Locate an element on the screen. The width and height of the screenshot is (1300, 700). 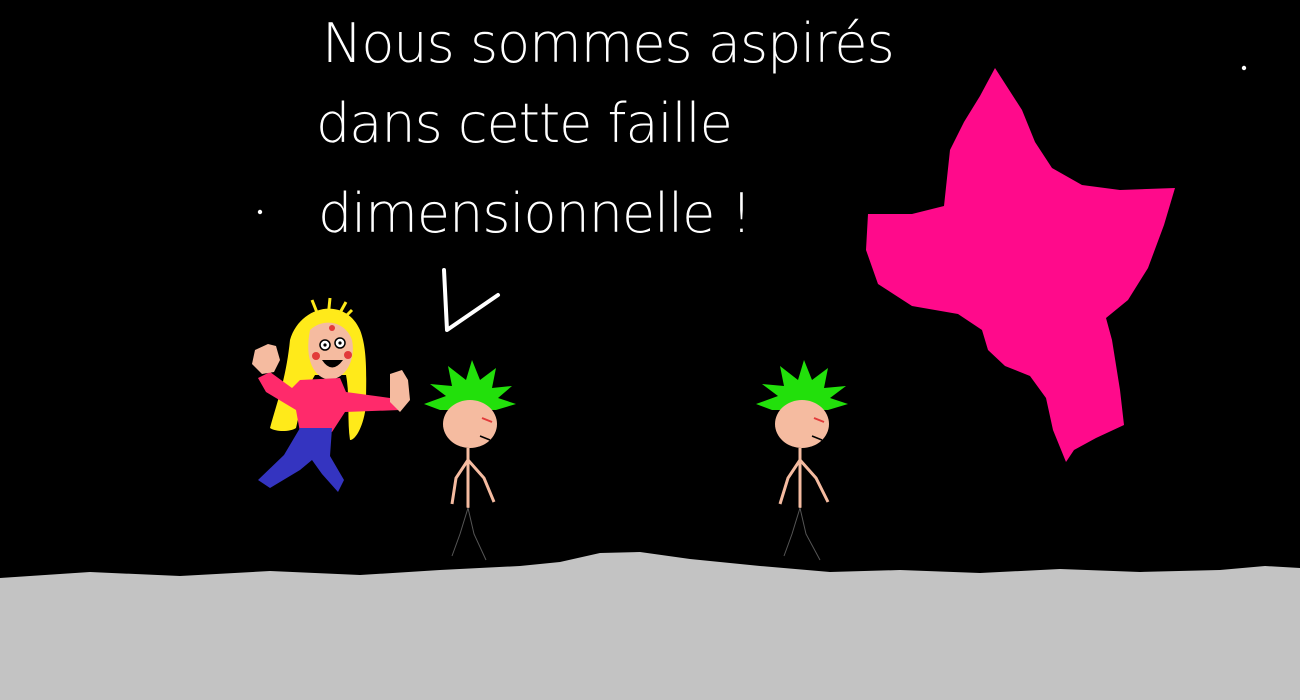
punk-character-left is located at coordinates (470, 461).